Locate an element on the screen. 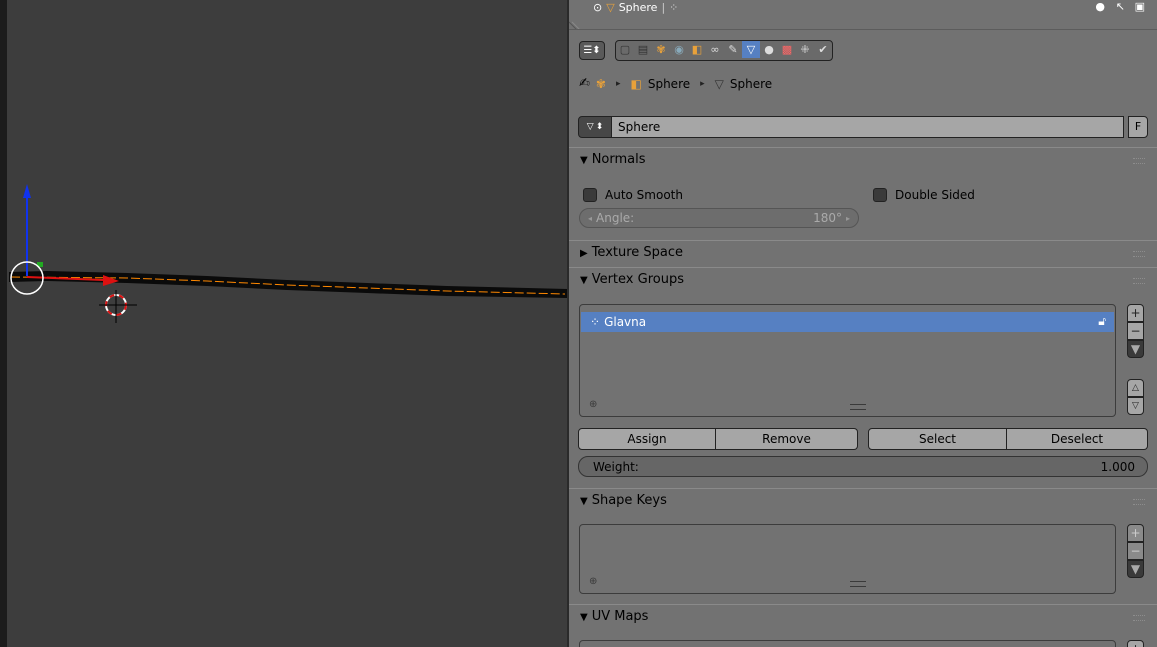 The image size is (1157, 647). datablock-browse-button: ▽ ⬍ is located at coordinates (595, 127).